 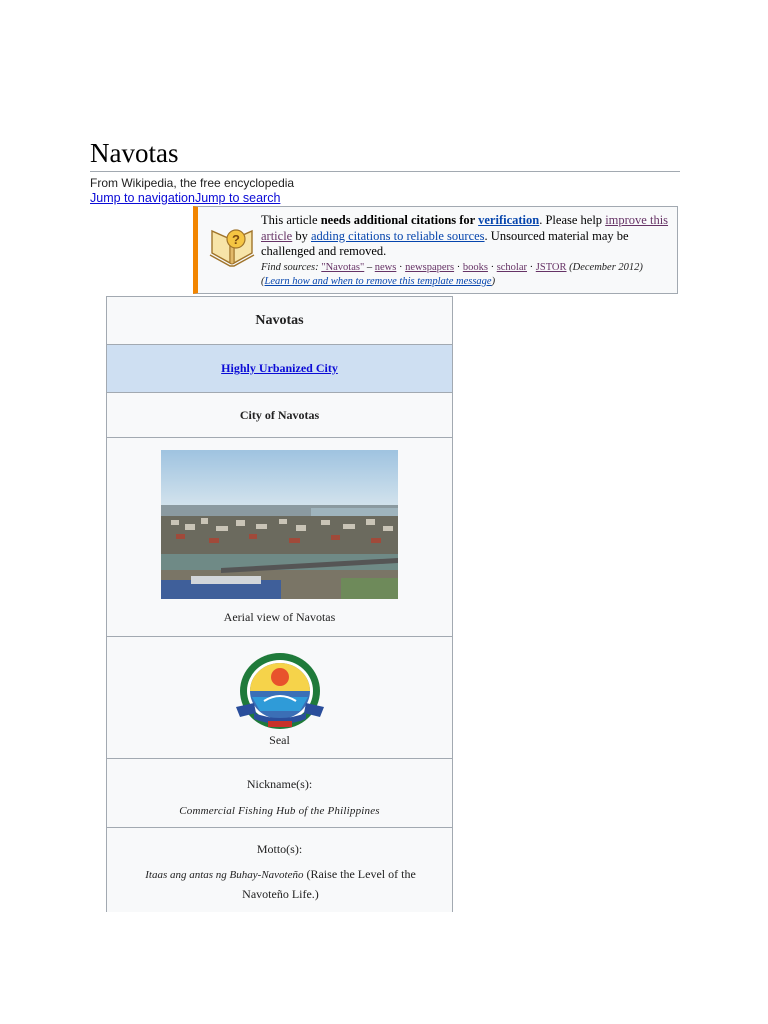 What do you see at coordinates (342, 267) in the screenshot?
I see `source-query-link: "Navotas"` at bounding box center [342, 267].